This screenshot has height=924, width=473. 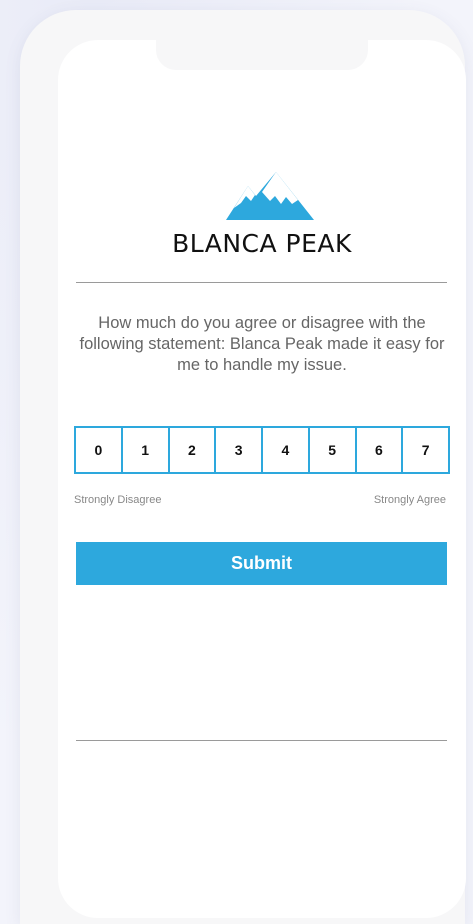 What do you see at coordinates (262, 243) in the screenshot?
I see `brand-name: BLANCA PEAK` at bounding box center [262, 243].